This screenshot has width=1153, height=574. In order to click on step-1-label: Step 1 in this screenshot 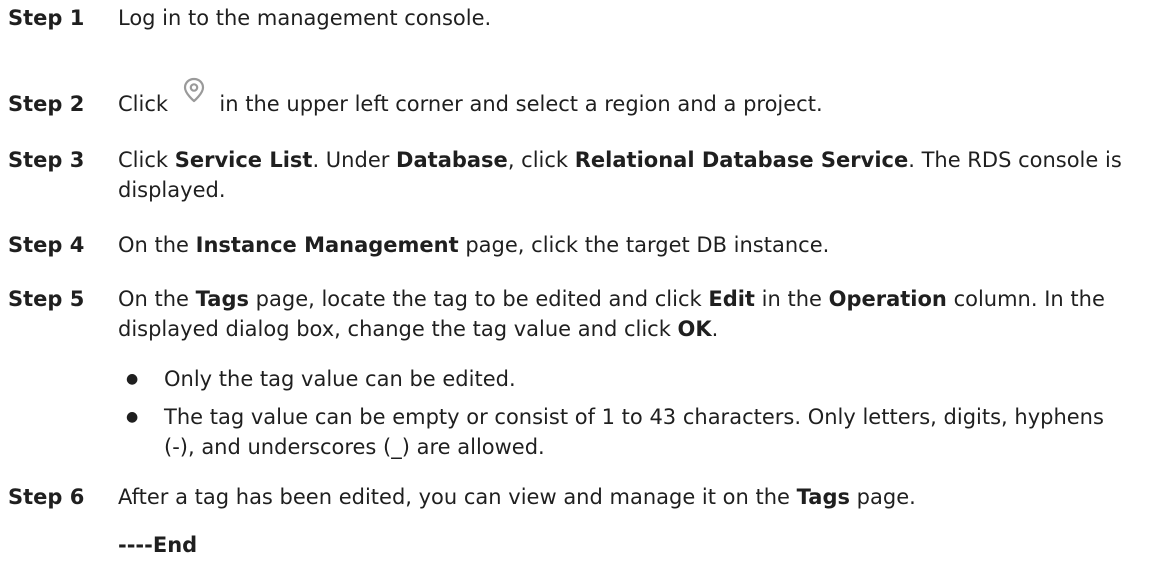, I will do `click(46, 18)`.